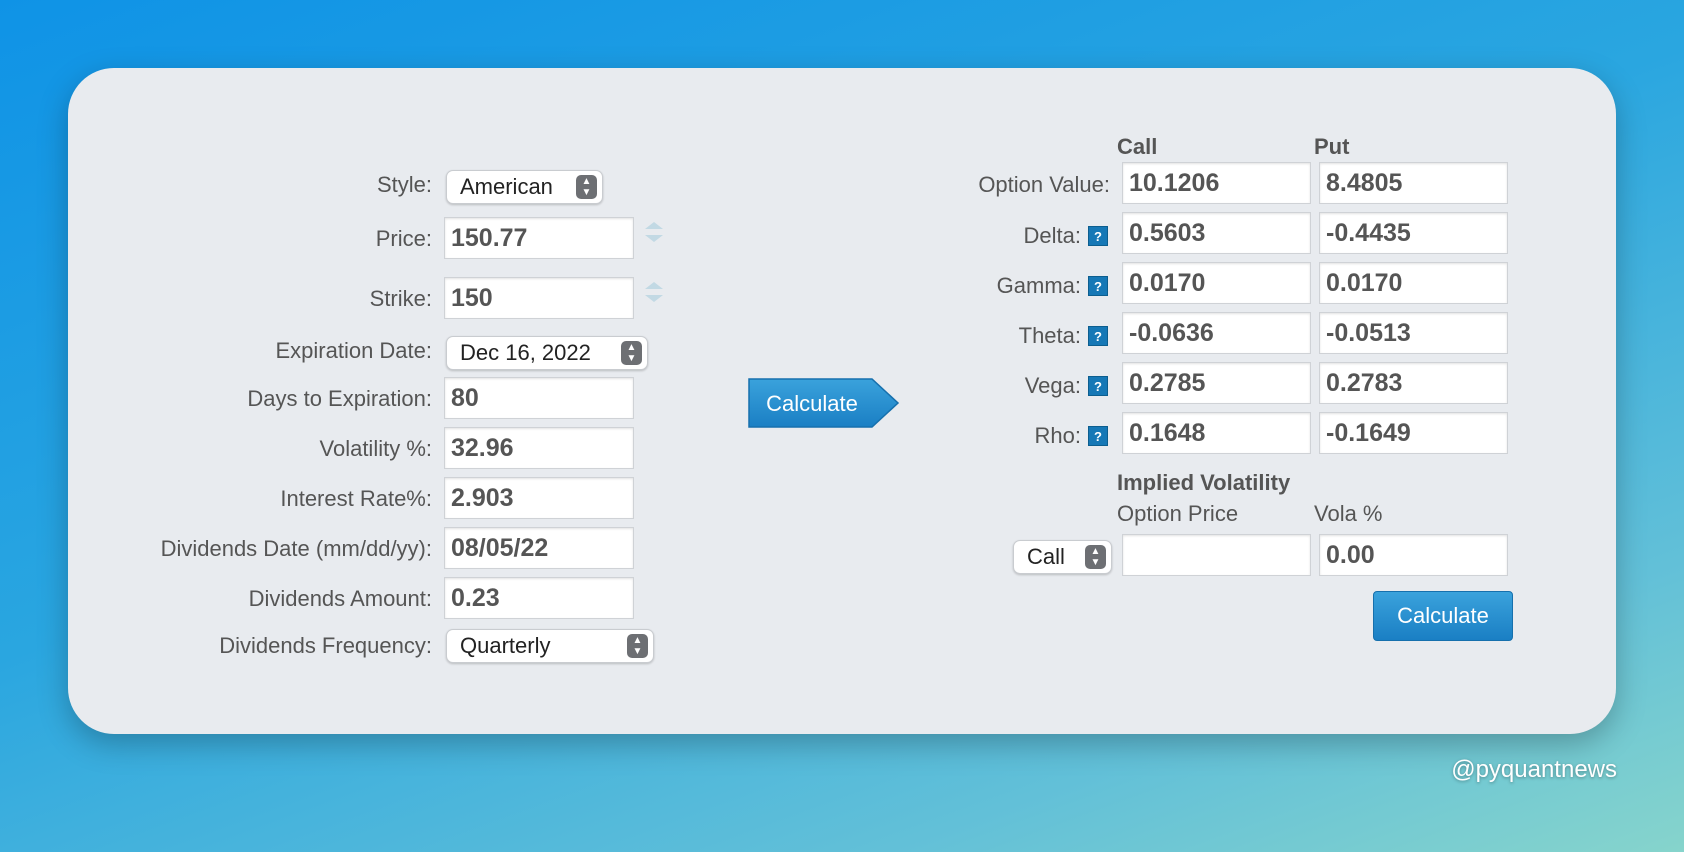 The width and height of the screenshot is (1684, 852). I want to click on style-select-value: American, so click(506, 186).